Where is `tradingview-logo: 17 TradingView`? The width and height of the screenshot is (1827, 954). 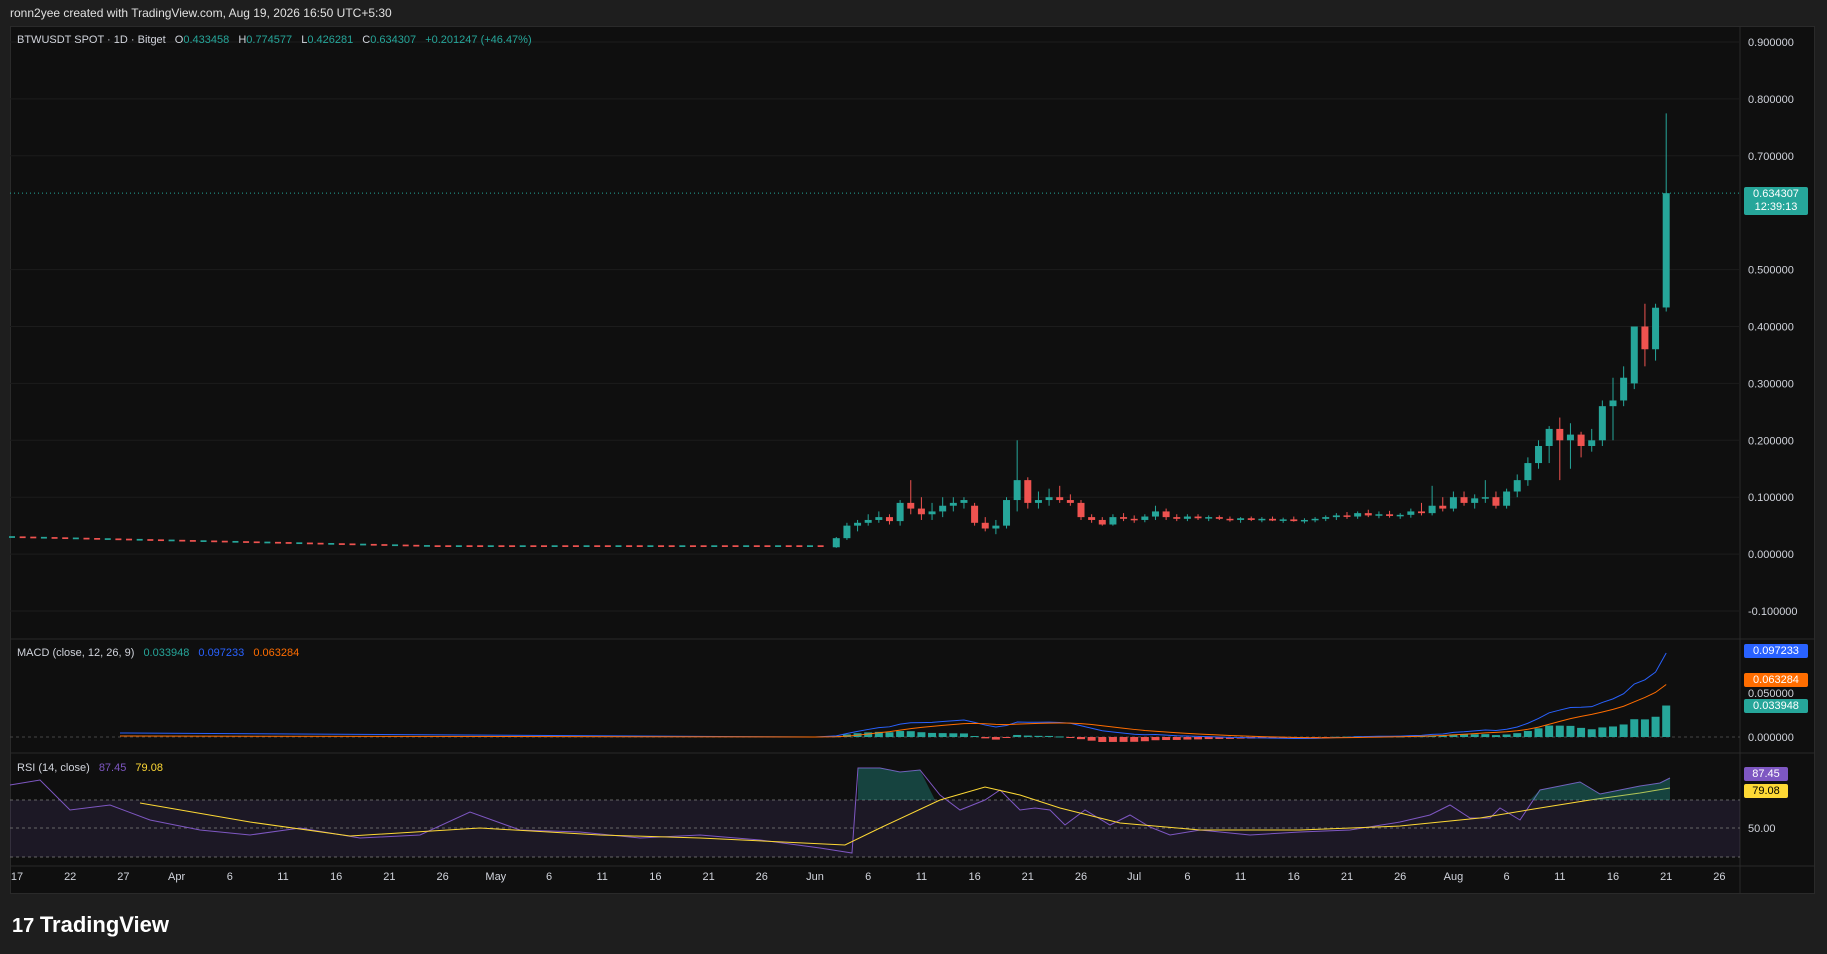
tradingview-logo: 17 TradingView is located at coordinates (90, 925).